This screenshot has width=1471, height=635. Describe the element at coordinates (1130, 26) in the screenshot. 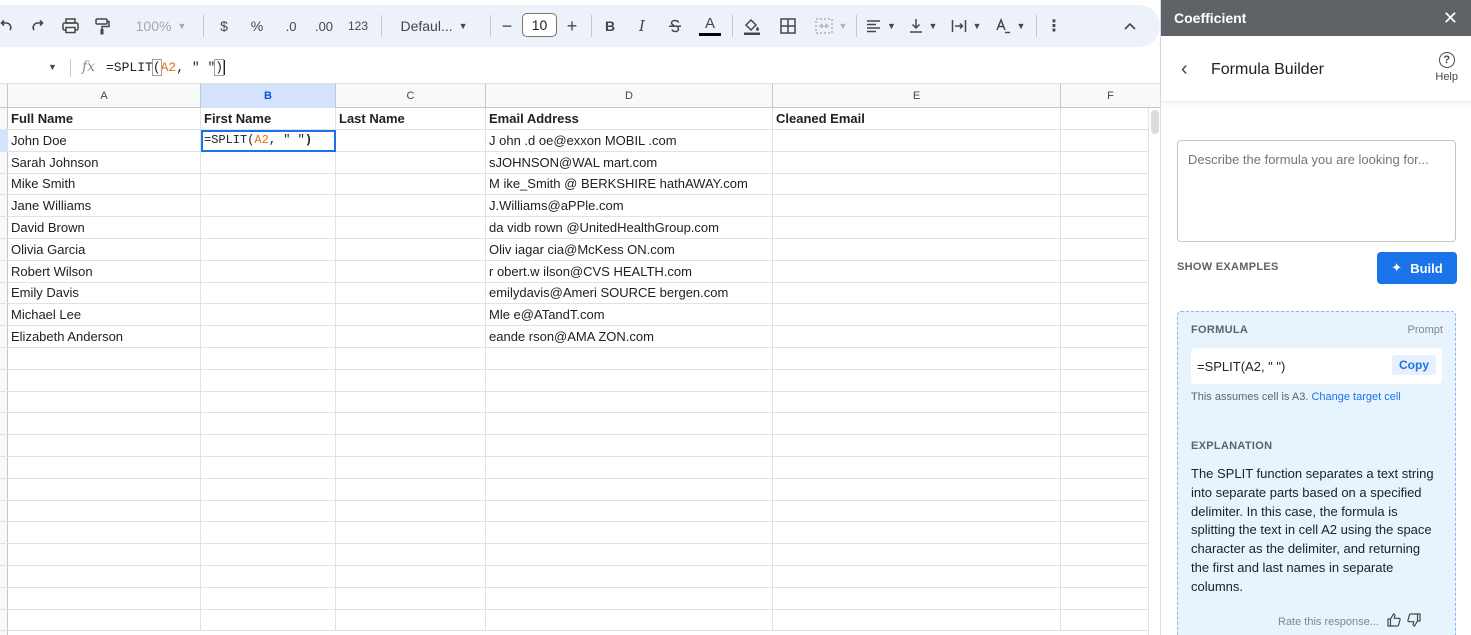

I see `collapse-toolbar-icon` at that location.